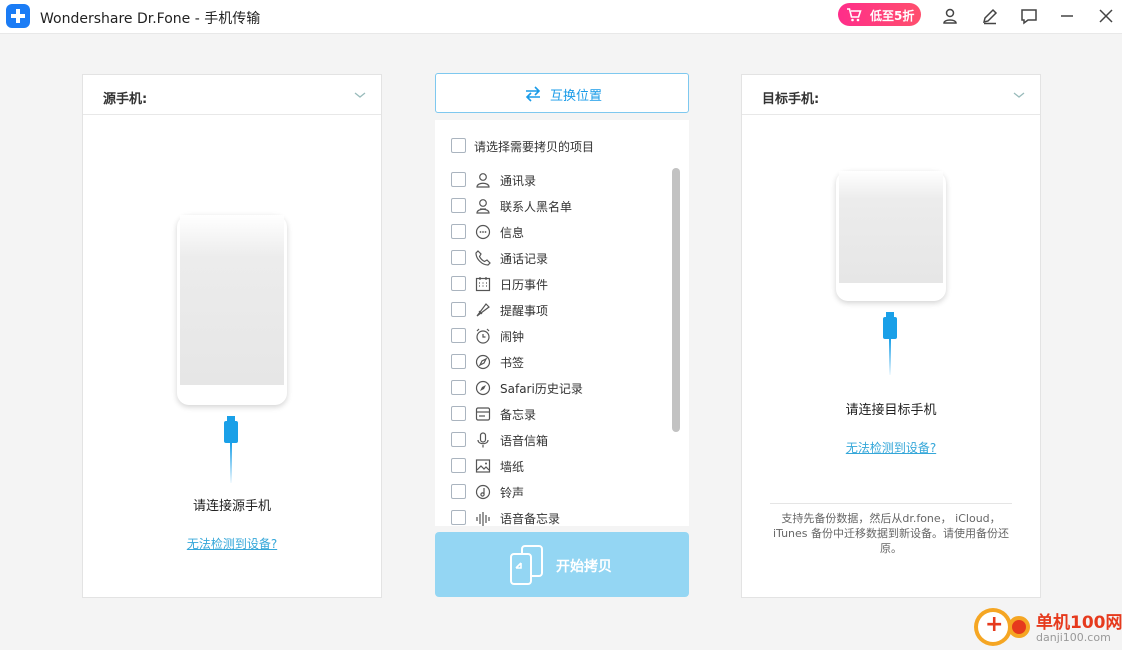 This screenshot has width=1122, height=650. I want to click on list-item-blacklist: 联系人黑名单, so click(553, 206).